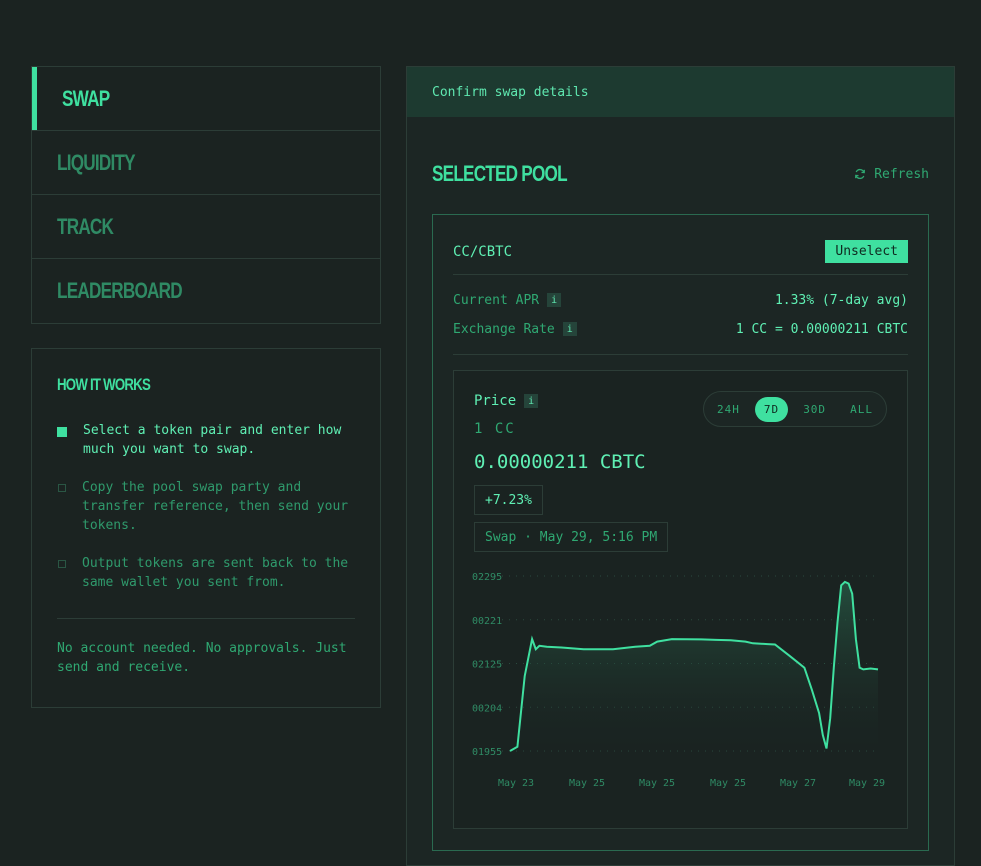 The width and height of the screenshot is (981, 866). I want to click on refresh-label: Refresh, so click(901, 174).